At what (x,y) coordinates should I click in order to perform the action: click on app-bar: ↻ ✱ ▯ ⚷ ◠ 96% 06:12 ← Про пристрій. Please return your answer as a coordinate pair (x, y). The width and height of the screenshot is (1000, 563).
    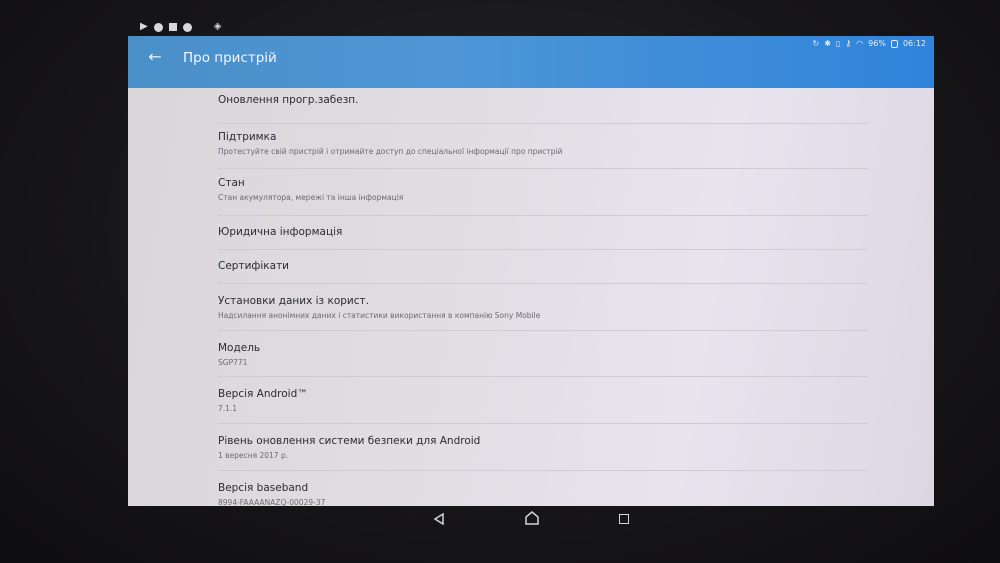
    Looking at the image, I should click on (531, 62).